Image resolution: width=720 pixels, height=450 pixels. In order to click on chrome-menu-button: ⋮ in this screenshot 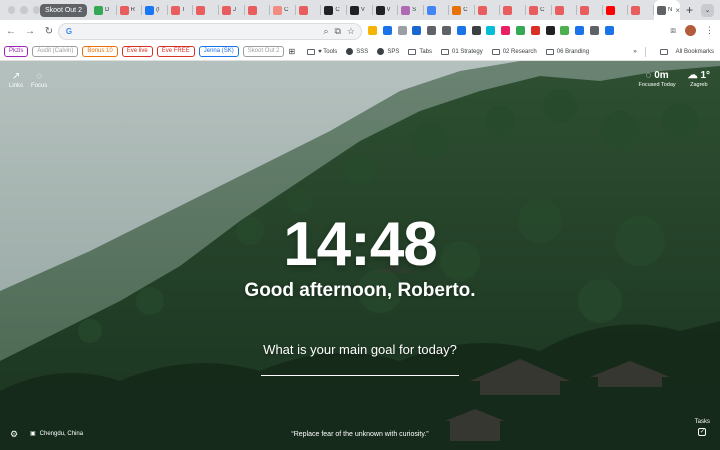, I will do `click(709, 30)`.